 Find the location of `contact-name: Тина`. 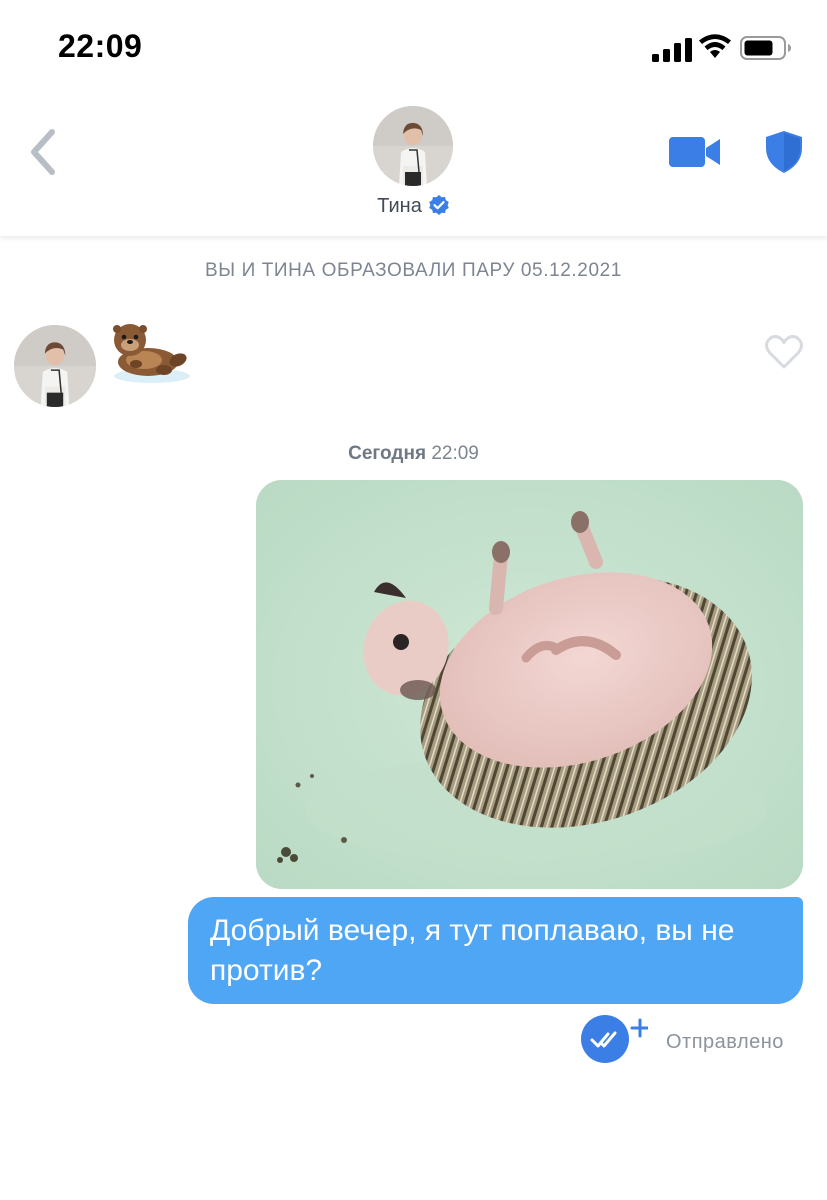

contact-name: Тина is located at coordinates (399, 206).